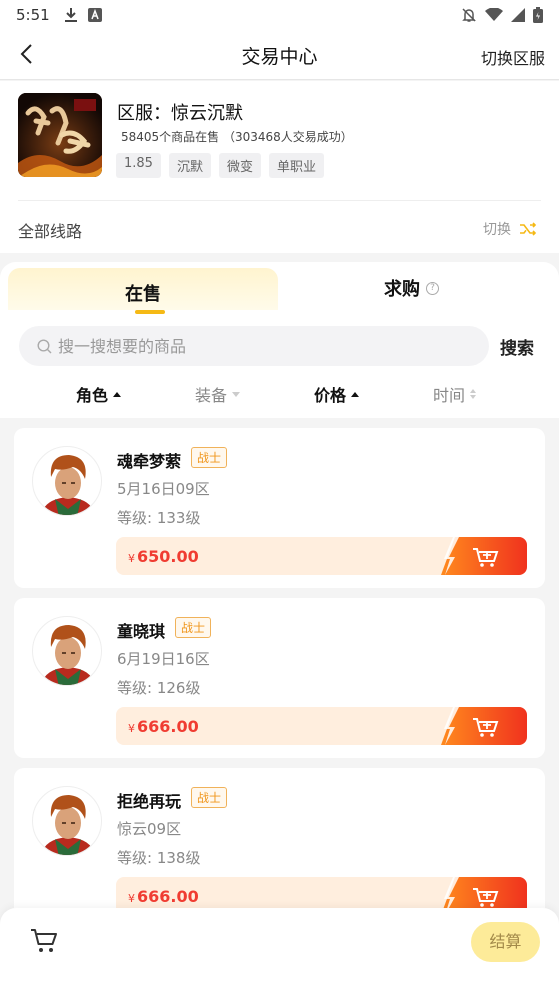 Image resolution: width=559 pixels, height=995 pixels. What do you see at coordinates (517, 346) in the screenshot?
I see `search-button: 搜索` at bounding box center [517, 346].